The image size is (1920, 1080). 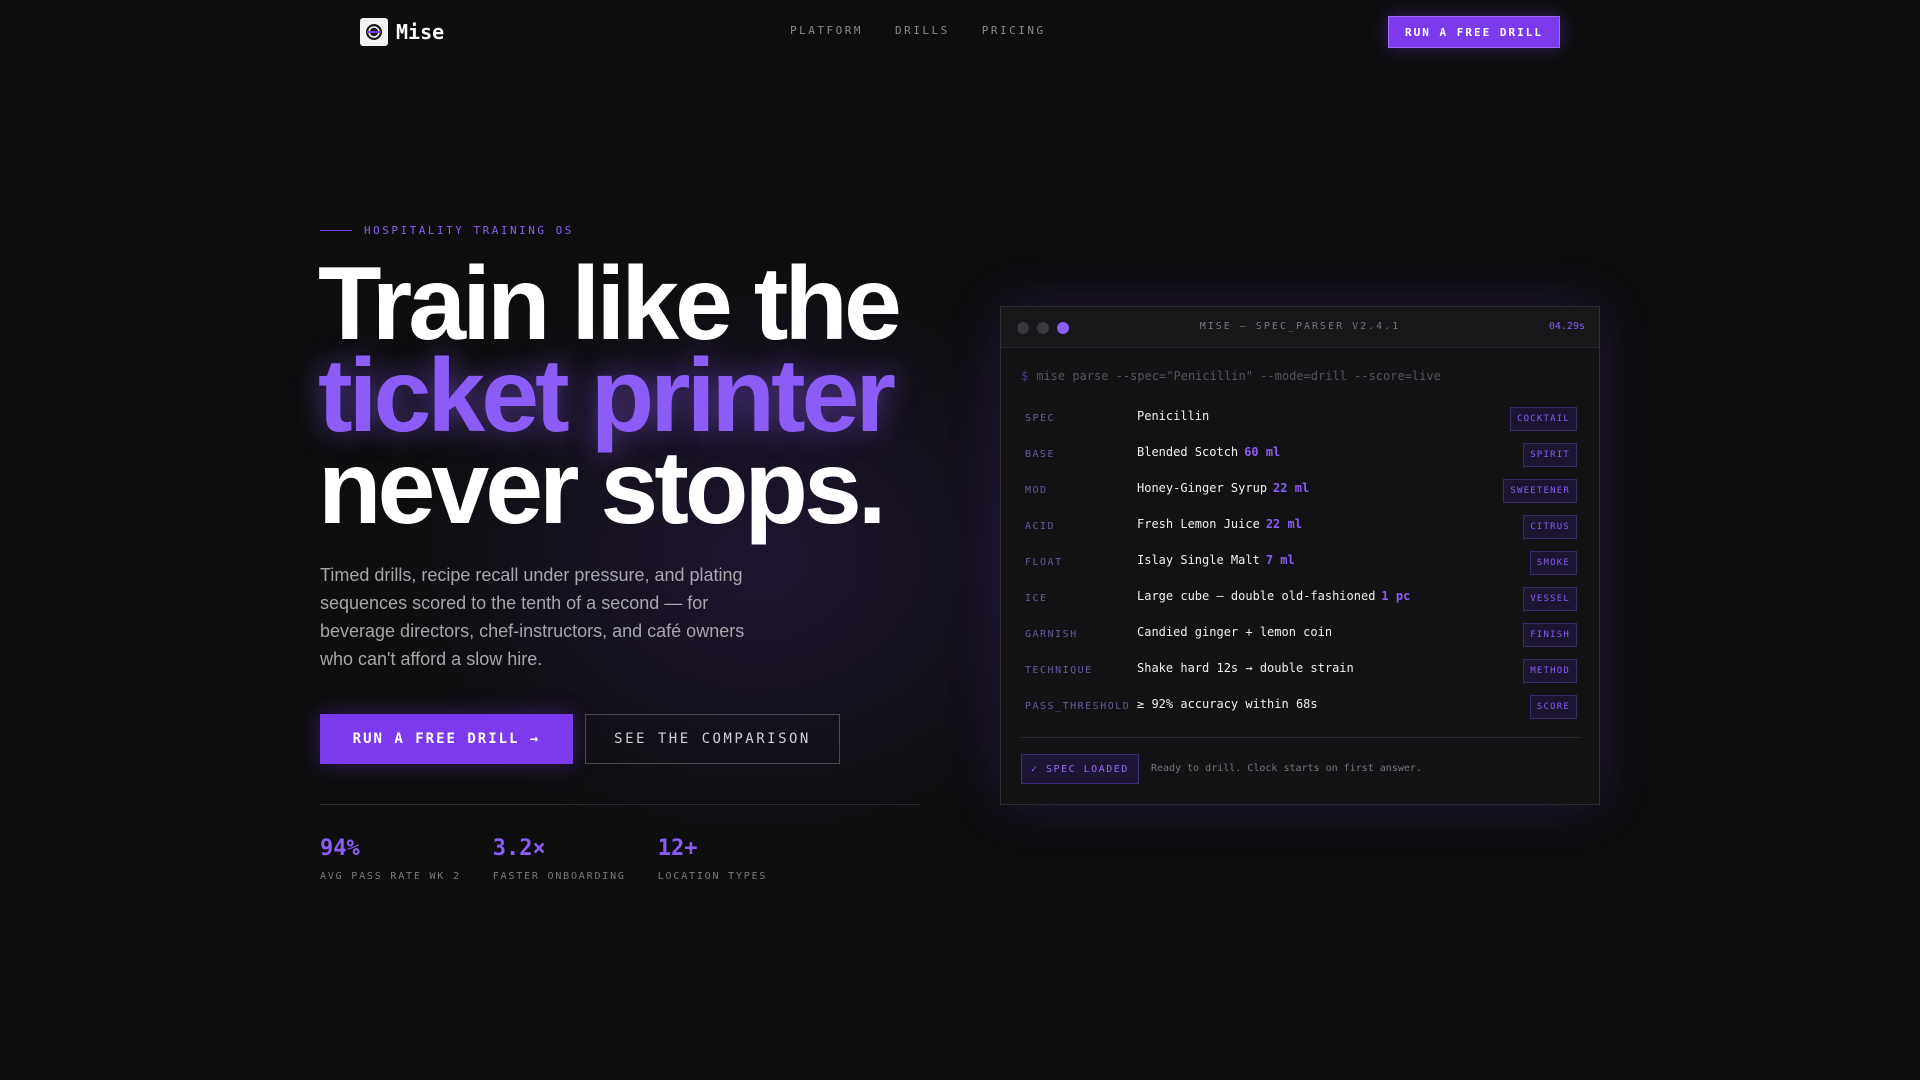 I want to click on headline-line-2: ticket printer, so click(x=607, y=396).